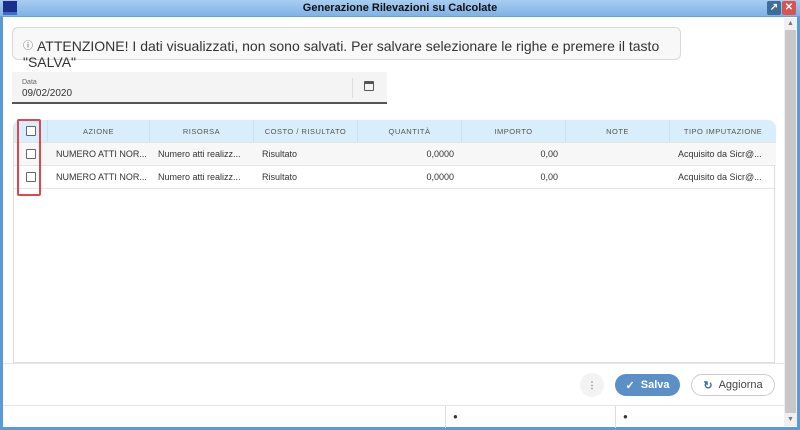 The width and height of the screenshot is (800, 430). Describe the element at coordinates (723, 131) in the screenshot. I see `col-tipo: TIPO IMPUTAZIONE` at that location.